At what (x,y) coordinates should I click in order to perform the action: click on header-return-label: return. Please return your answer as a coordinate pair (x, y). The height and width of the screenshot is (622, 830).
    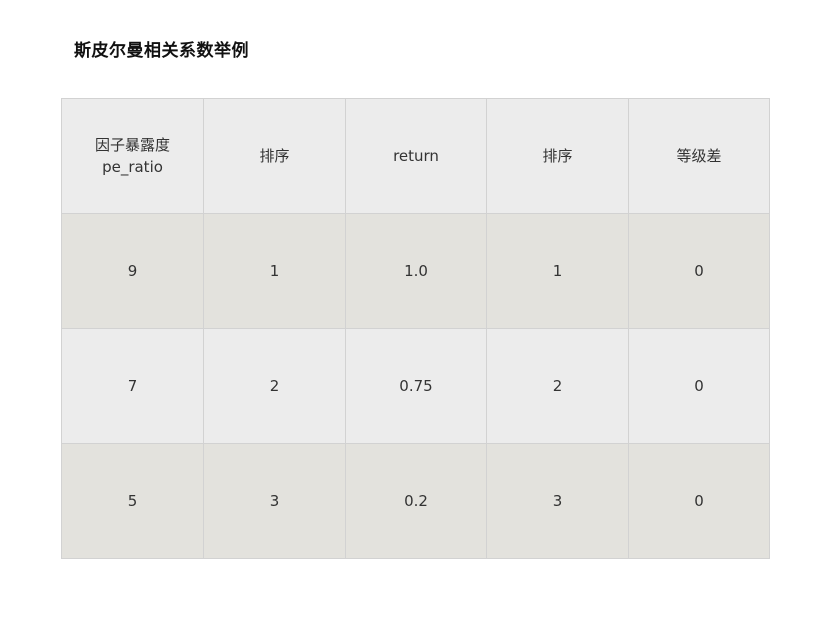
    Looking at the image, I should click on (416, 156).